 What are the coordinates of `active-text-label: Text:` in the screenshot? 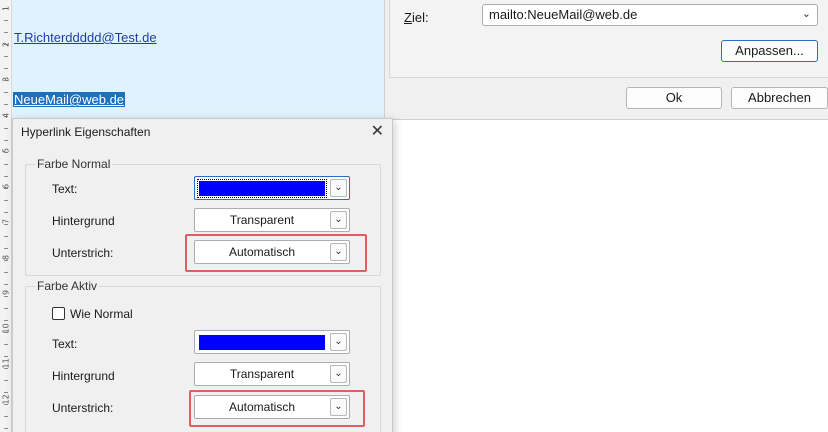 It's located at (65, 344).